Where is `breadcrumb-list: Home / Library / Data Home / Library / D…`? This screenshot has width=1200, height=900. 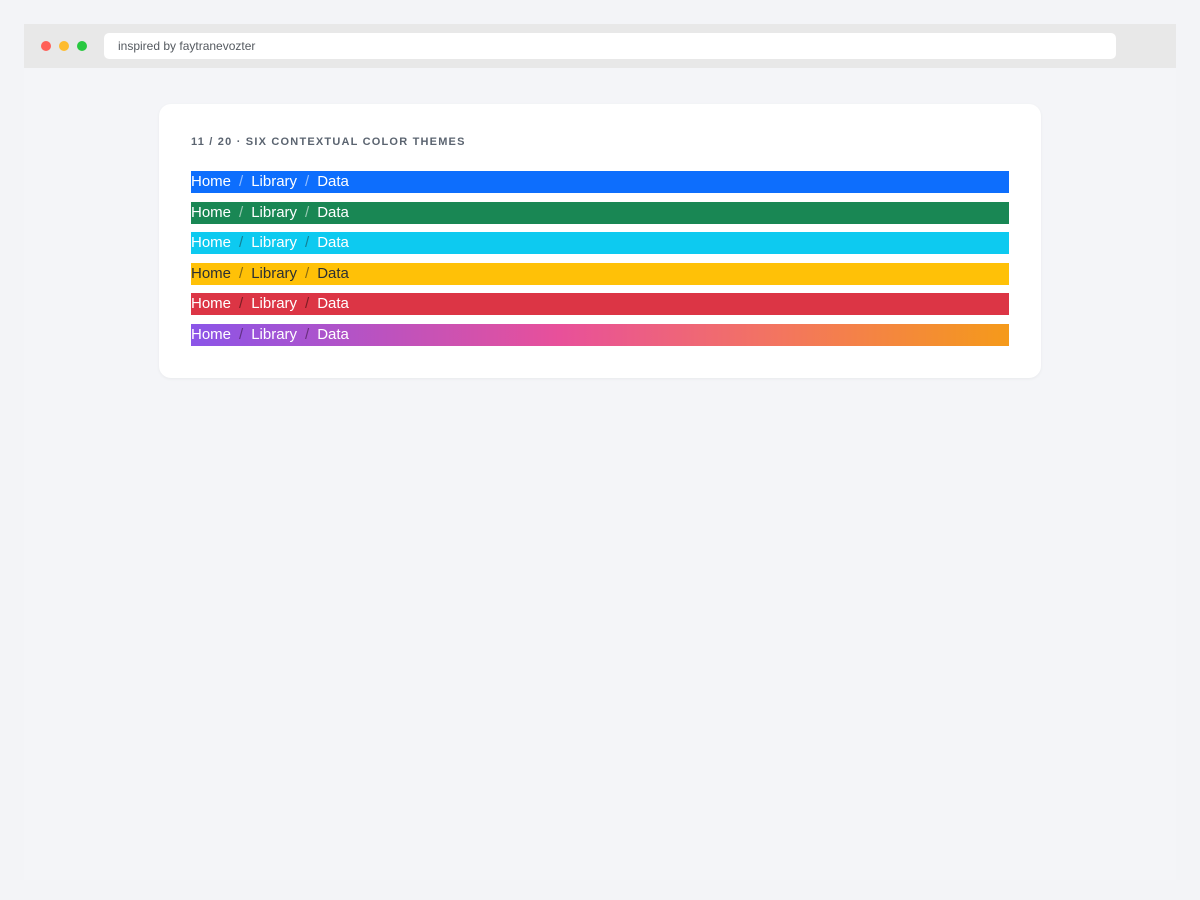
breadcrumb-list: Home / Library / Data Home / Library / D… is located at coordinates (600, 263).